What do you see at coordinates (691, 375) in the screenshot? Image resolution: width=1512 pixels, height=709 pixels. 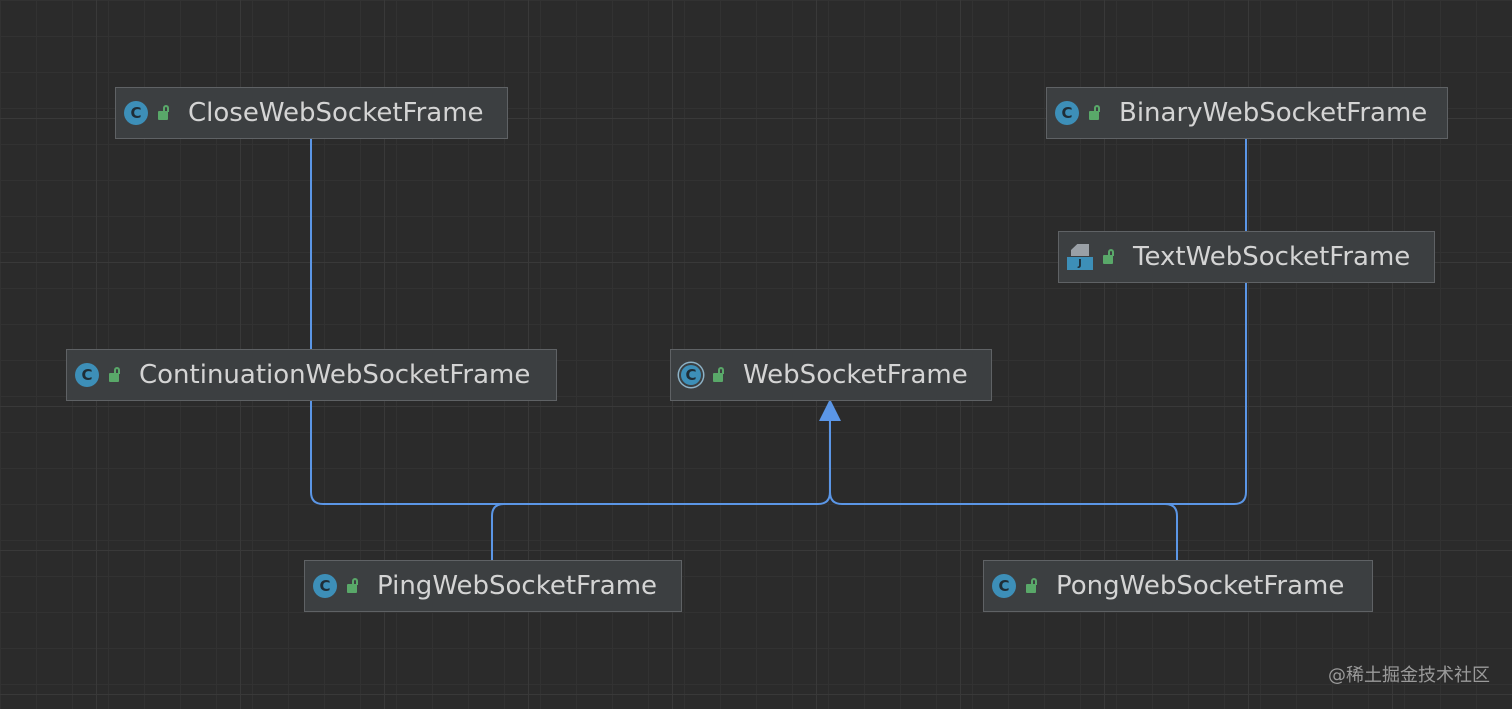 I see `abstract-class-icon: C` at bounding box center [691, 375].